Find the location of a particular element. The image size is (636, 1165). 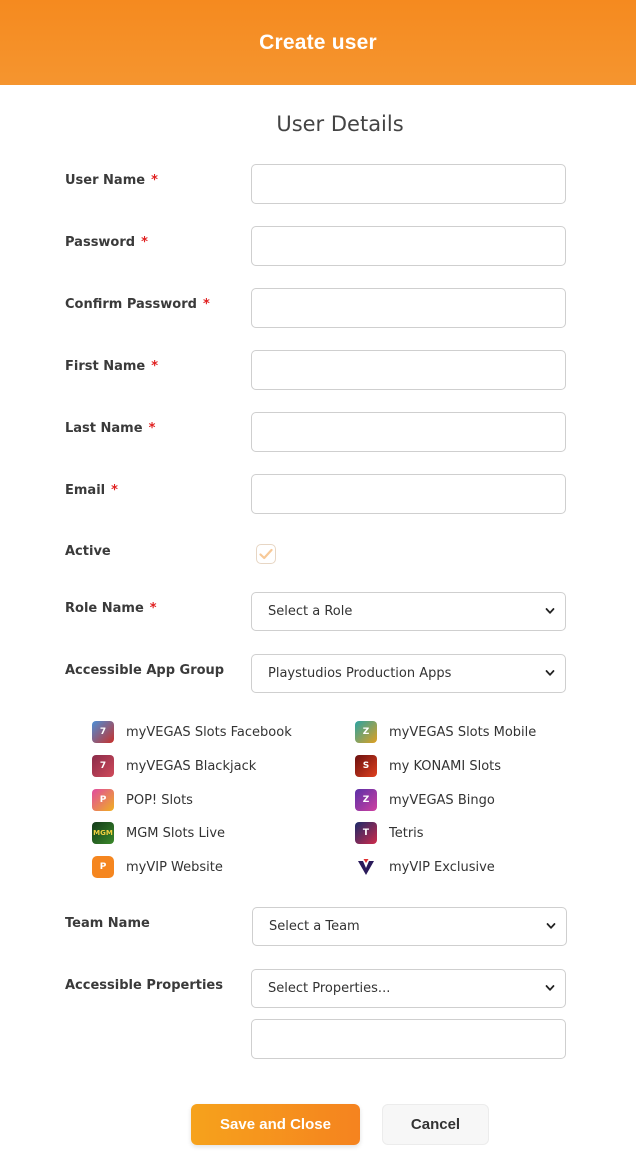

role-name-label: Role Name * is located at coordinates (111, 608).